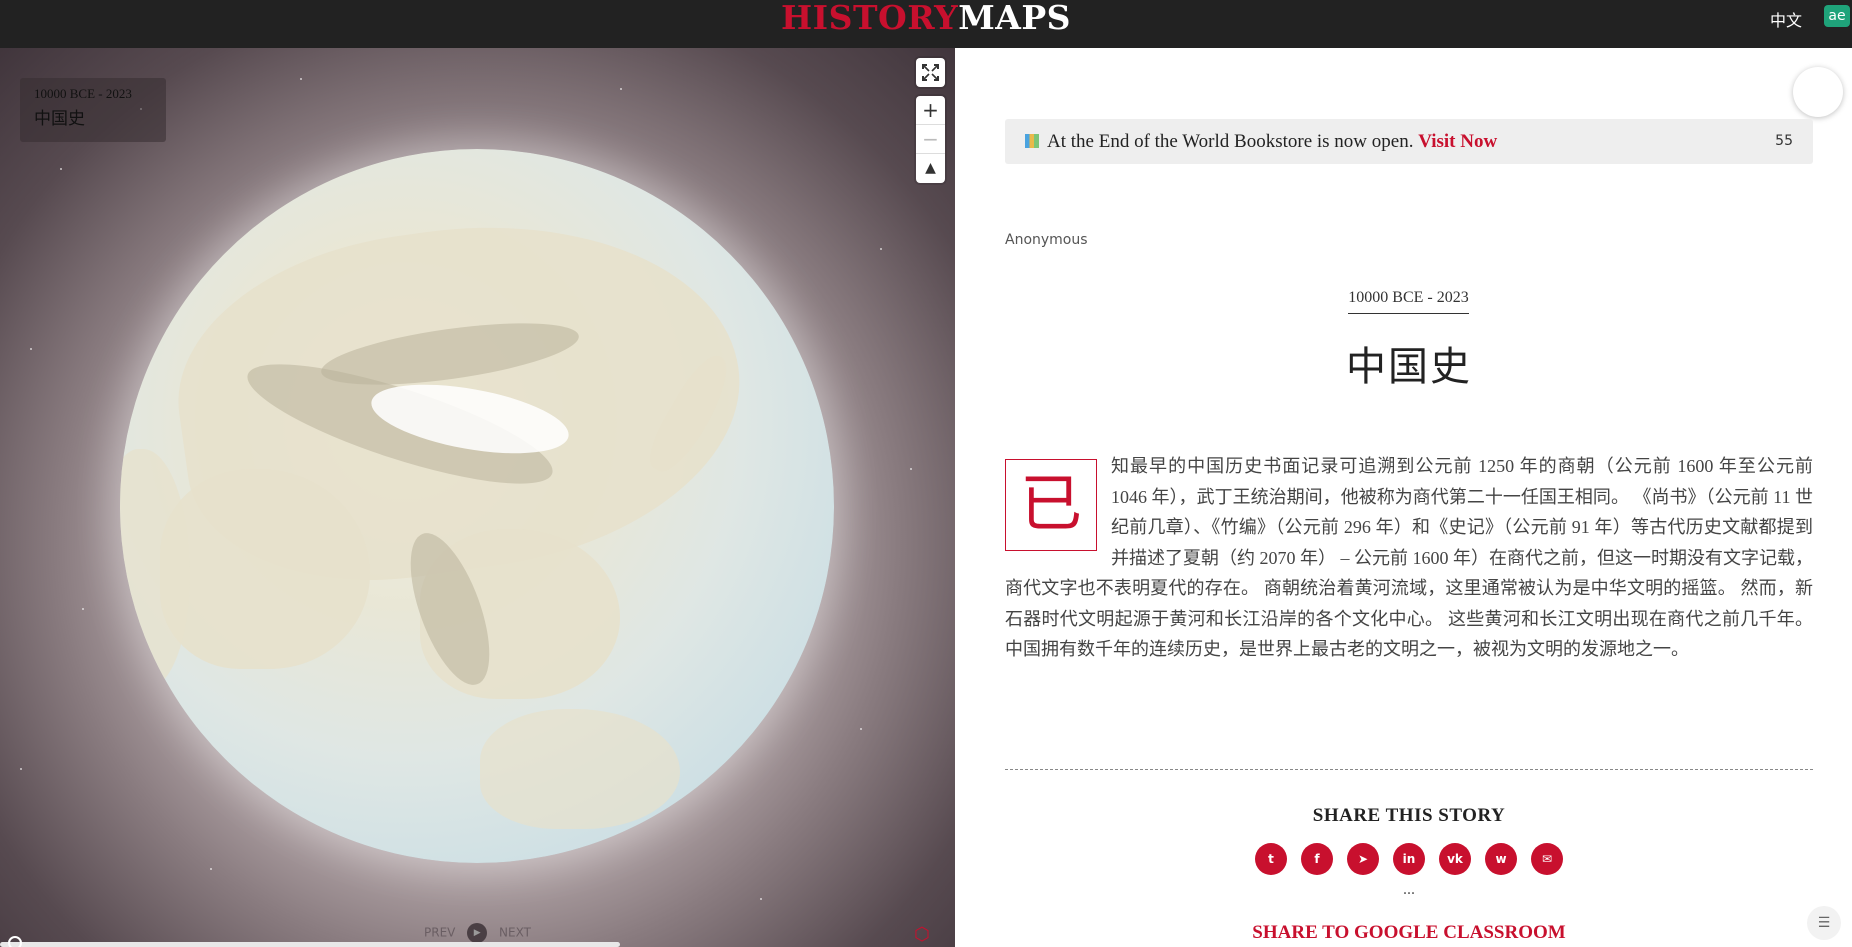 This screenshot has width=1852, height=947. What do you see at coordinates (1837, 16) in the screenshot?
I see `translate-icon: ae` at bounding box center [1837, 16].